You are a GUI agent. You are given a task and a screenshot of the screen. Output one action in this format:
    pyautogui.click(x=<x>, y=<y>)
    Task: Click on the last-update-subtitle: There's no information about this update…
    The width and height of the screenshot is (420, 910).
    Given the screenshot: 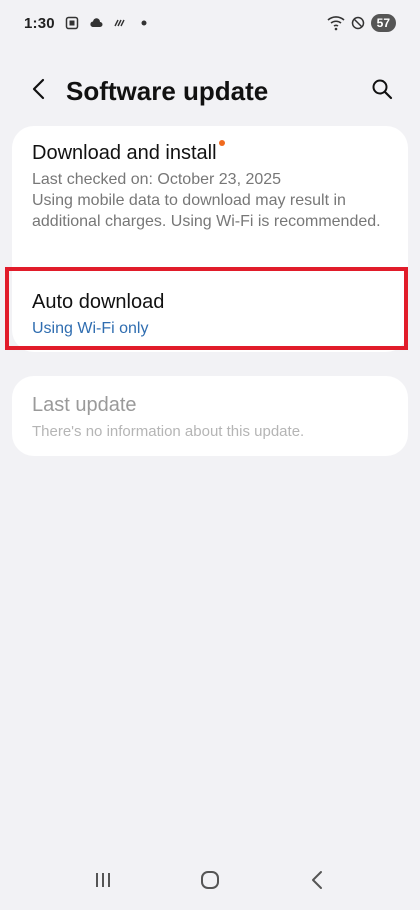 What is the action you would take?
    pyautogui.click(x=168, y=431)
    